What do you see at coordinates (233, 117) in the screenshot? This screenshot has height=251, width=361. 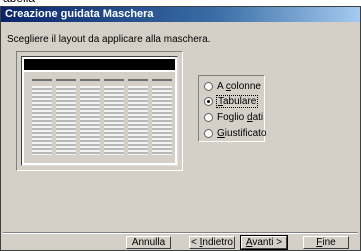 I see `radio-foglio-dati: Foglio dati` at bounding box center [233, 117].